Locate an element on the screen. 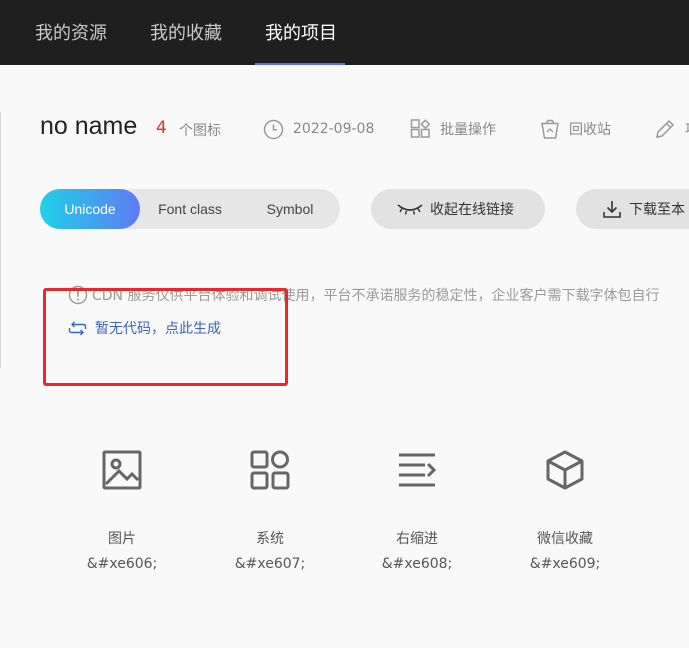  refresh-icon is located at coordinates (77, 328).